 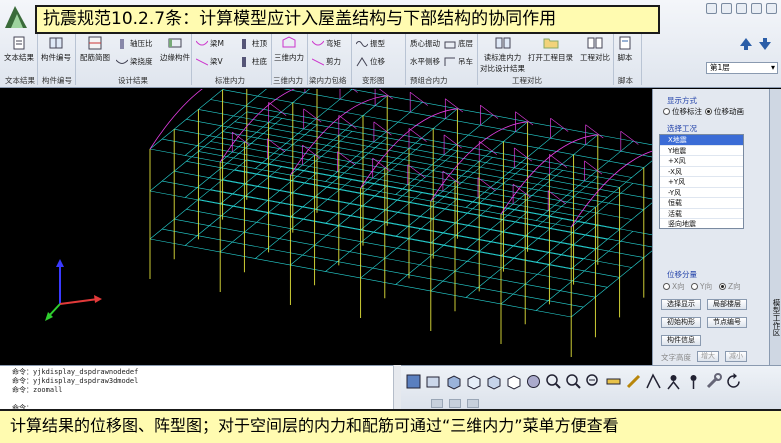 I want to click on text-result-button: 文本结果, so click(x=19, y=49).